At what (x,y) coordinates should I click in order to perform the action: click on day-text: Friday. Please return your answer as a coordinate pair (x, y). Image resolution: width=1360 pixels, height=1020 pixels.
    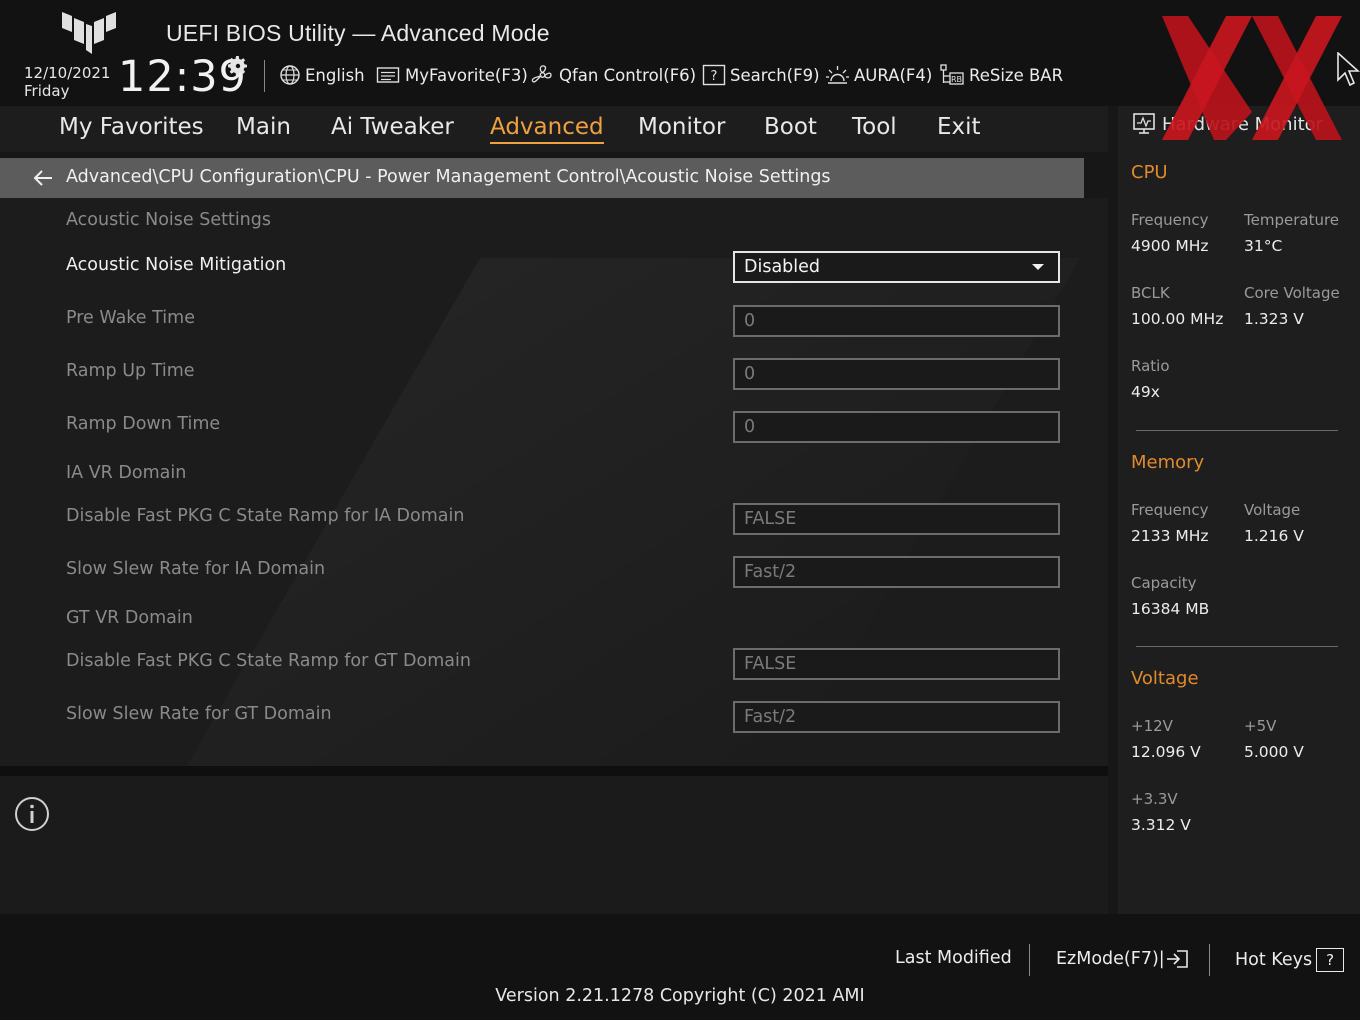
    Looking at the image, I should click on (47, 91).